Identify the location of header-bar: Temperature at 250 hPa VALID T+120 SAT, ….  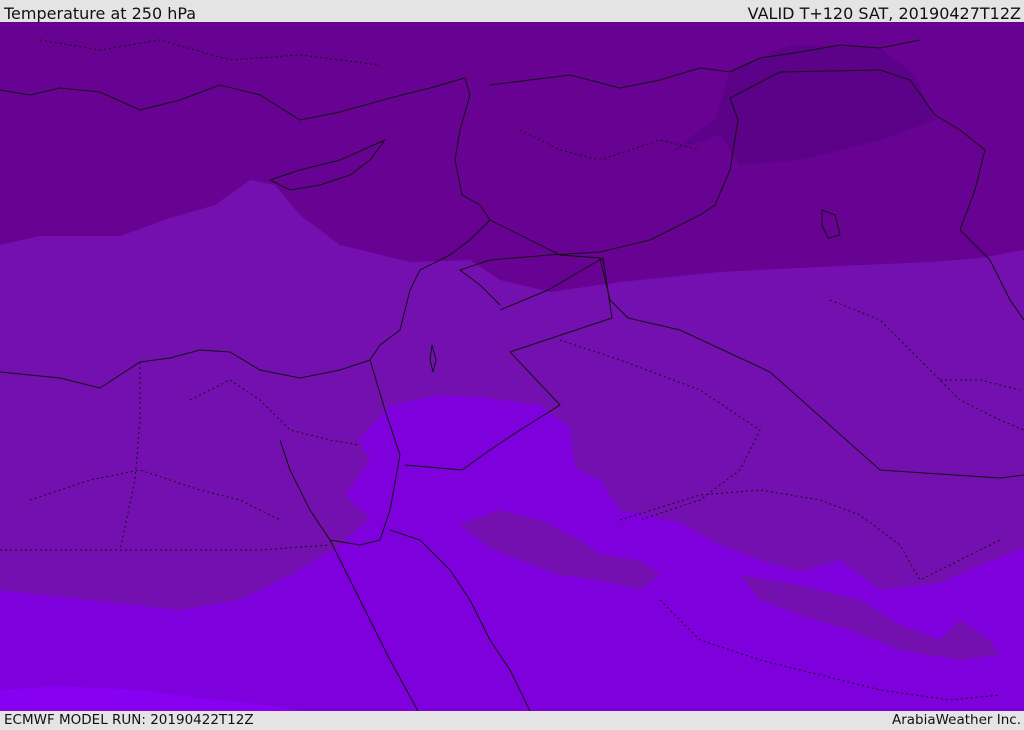
(512, 11).